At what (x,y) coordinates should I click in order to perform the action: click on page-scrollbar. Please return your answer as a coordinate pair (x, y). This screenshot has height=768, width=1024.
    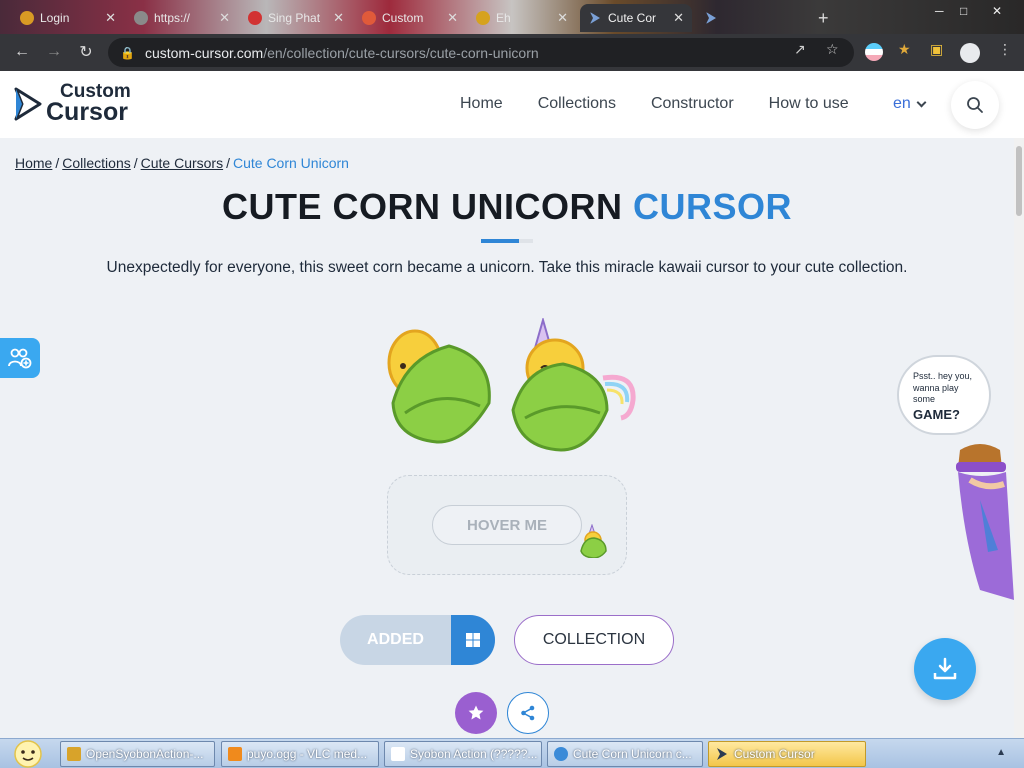
    Looking at the image, I should click on (1019, 438).